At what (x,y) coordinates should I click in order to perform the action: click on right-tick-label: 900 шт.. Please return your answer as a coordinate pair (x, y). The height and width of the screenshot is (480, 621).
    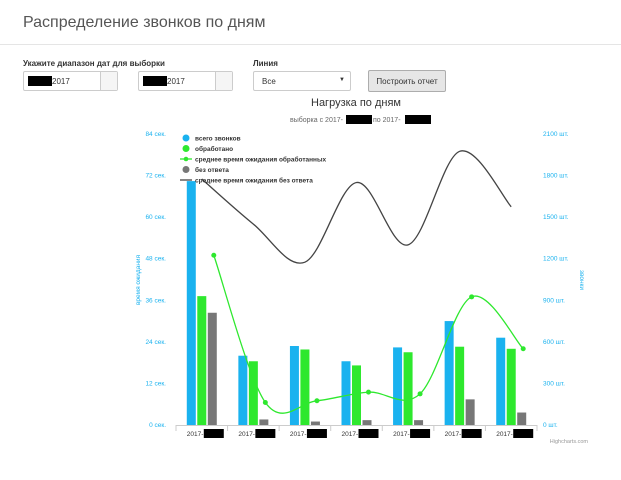
    Looking at the image, I should click on (554, 300).